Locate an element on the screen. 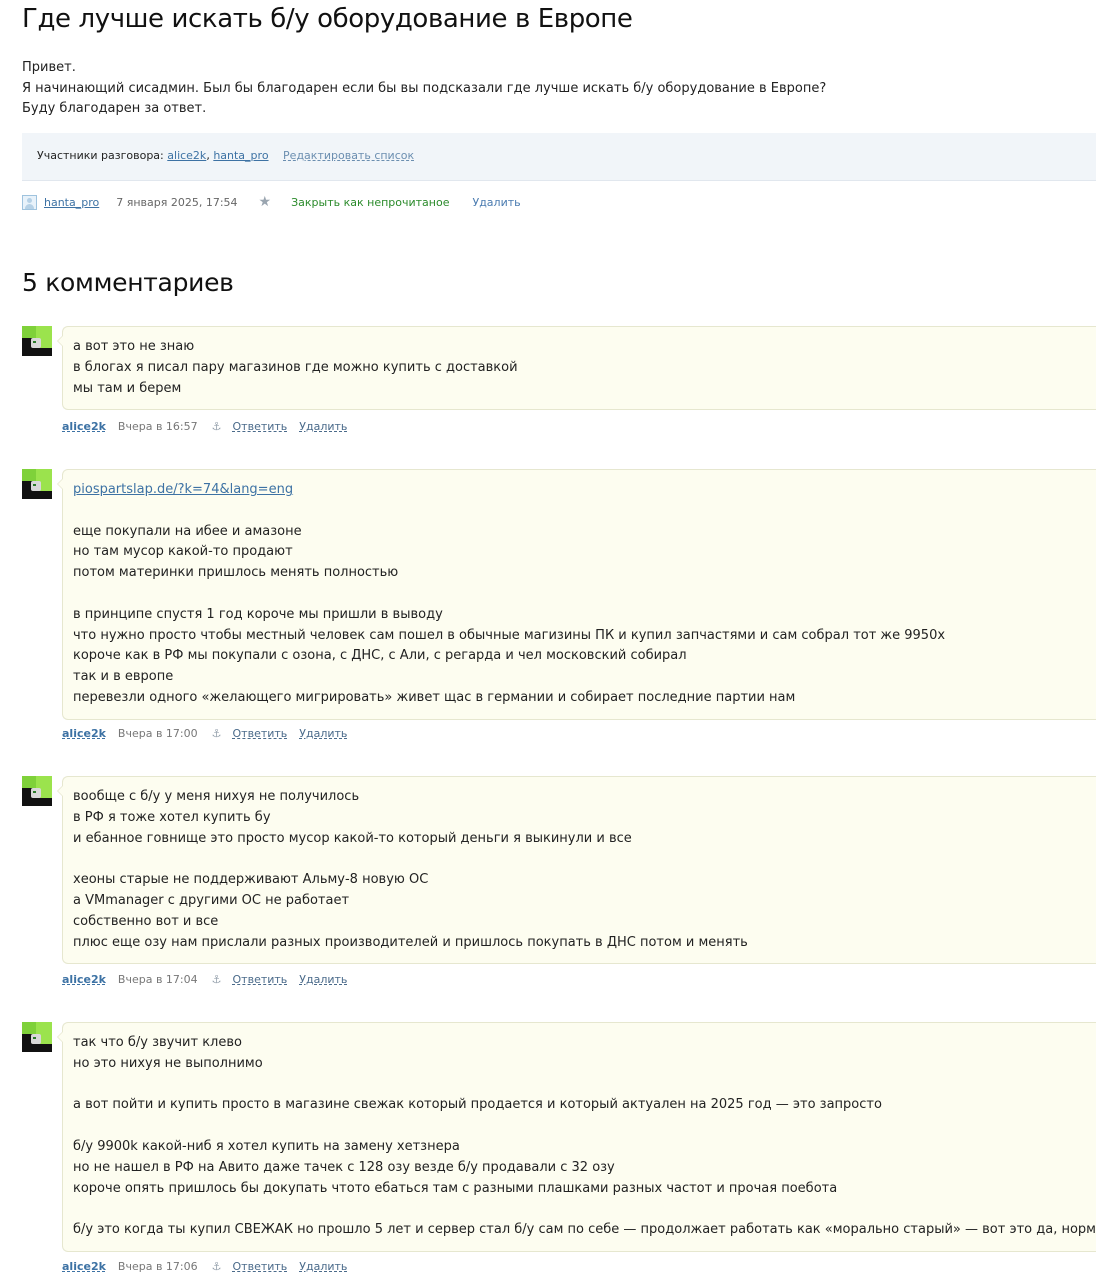  comment-line: еще покупали на ибее и амазоне is located at coordinates (187, 531).